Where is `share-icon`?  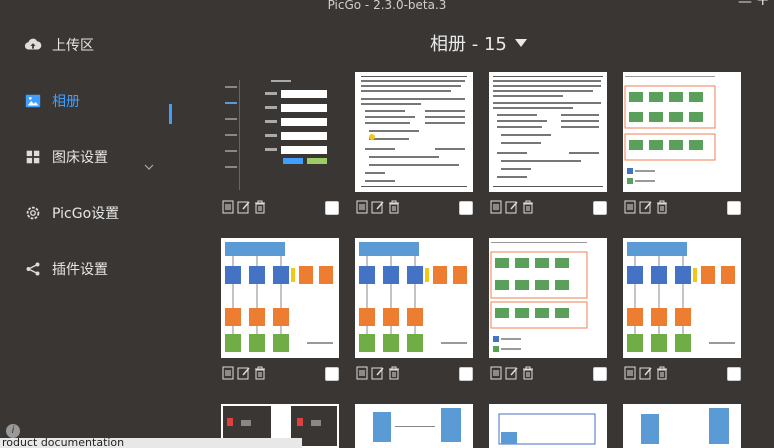
share-icon is located at coordinates (33, 269).